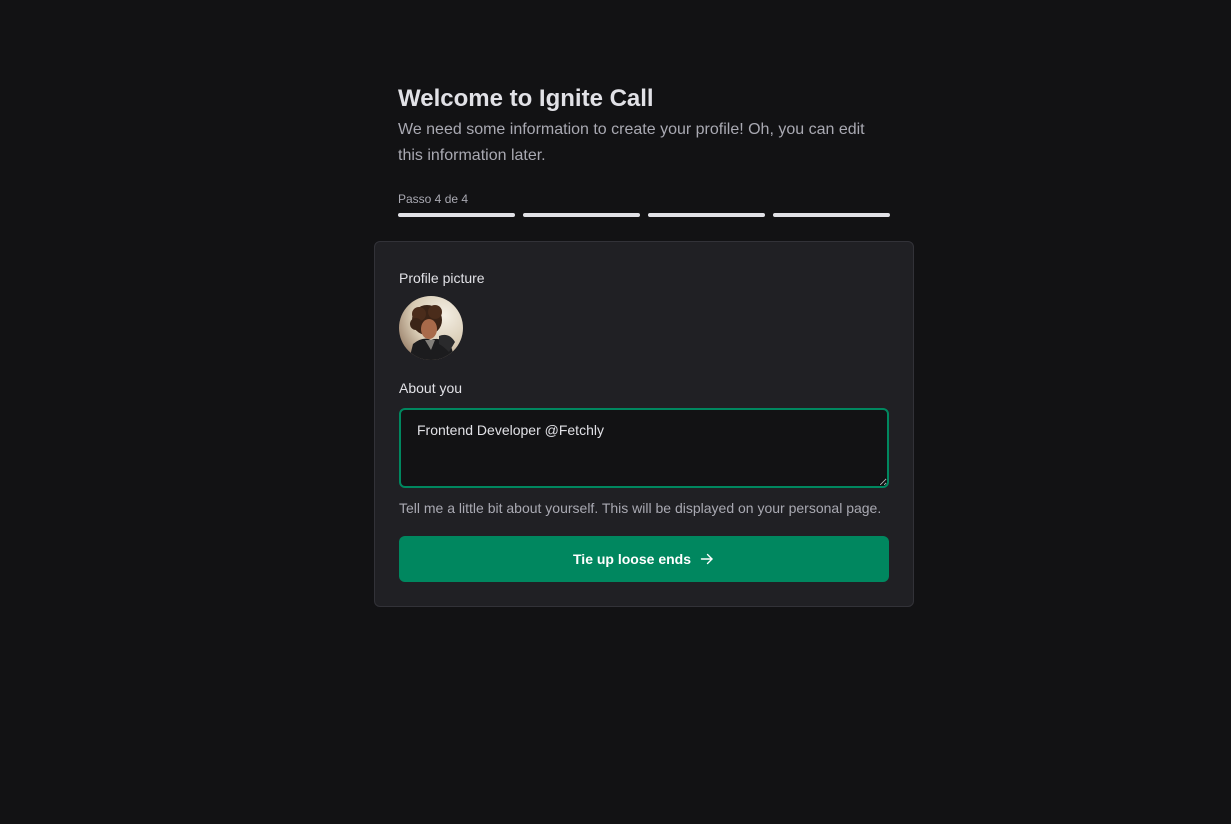  What do you see at coordinates (707, 559) in the screenshot?
I see `arrow-right-icon` at bounding box center [707, 559].